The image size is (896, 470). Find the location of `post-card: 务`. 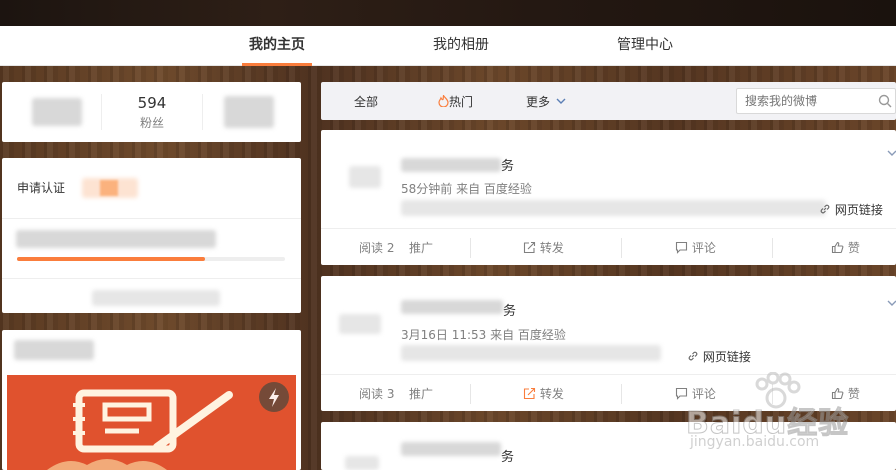

post-card: 务 is located at coordinates (608, 446).